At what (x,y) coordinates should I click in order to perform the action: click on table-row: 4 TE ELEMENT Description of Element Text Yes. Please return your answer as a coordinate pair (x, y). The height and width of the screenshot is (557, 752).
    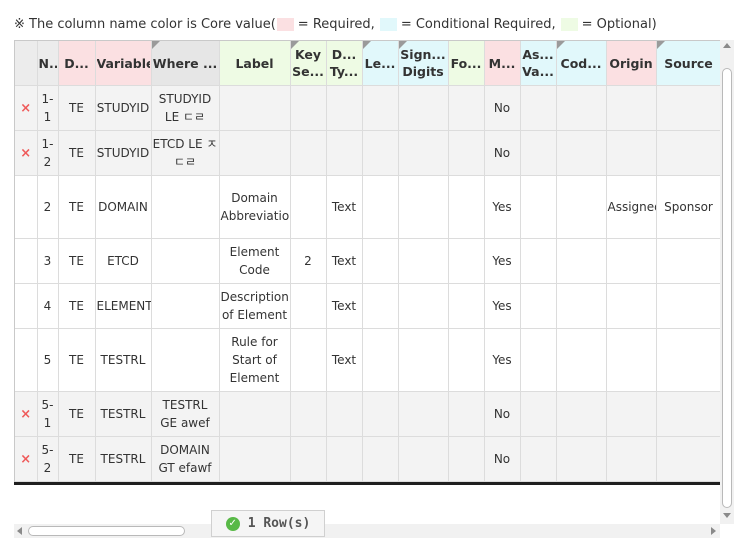
    Looking at the image, I should click on (368, 306).